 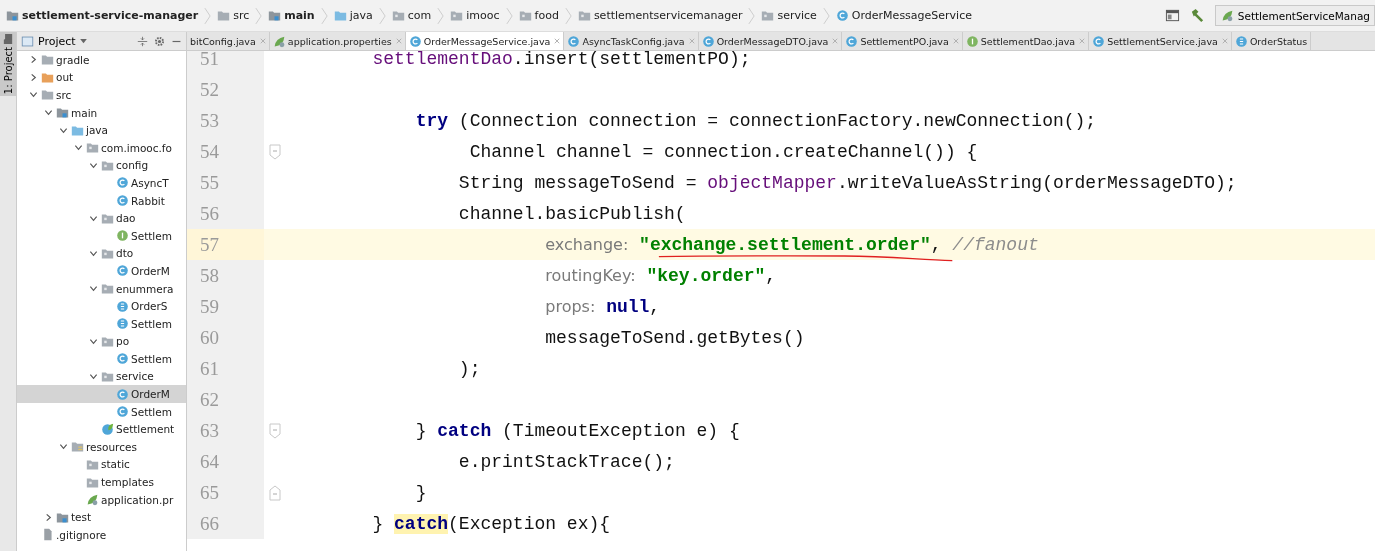 I want to click on tree-item: .gitignore, so click(x=101, y=535).